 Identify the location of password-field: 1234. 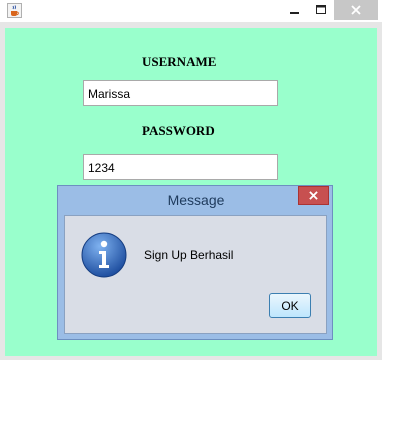
(180, 167).